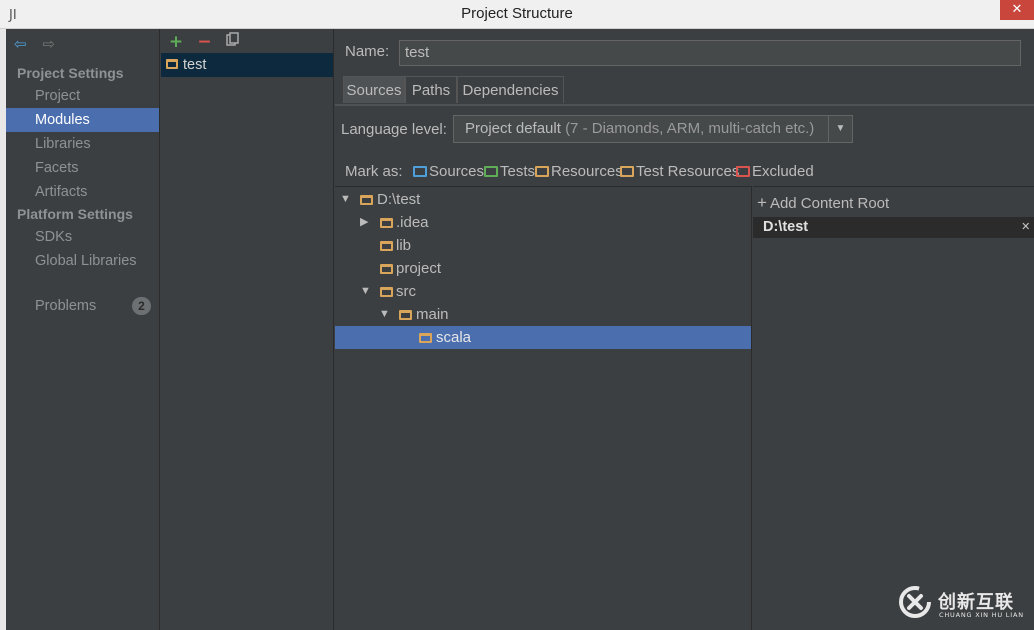 The height and width of the screenshot is (630, 1034). What do you see at coordinates (510, 89) in the screenshot?
I see `tab-dependencies: Dependencies` at bounding box center [510, 89].